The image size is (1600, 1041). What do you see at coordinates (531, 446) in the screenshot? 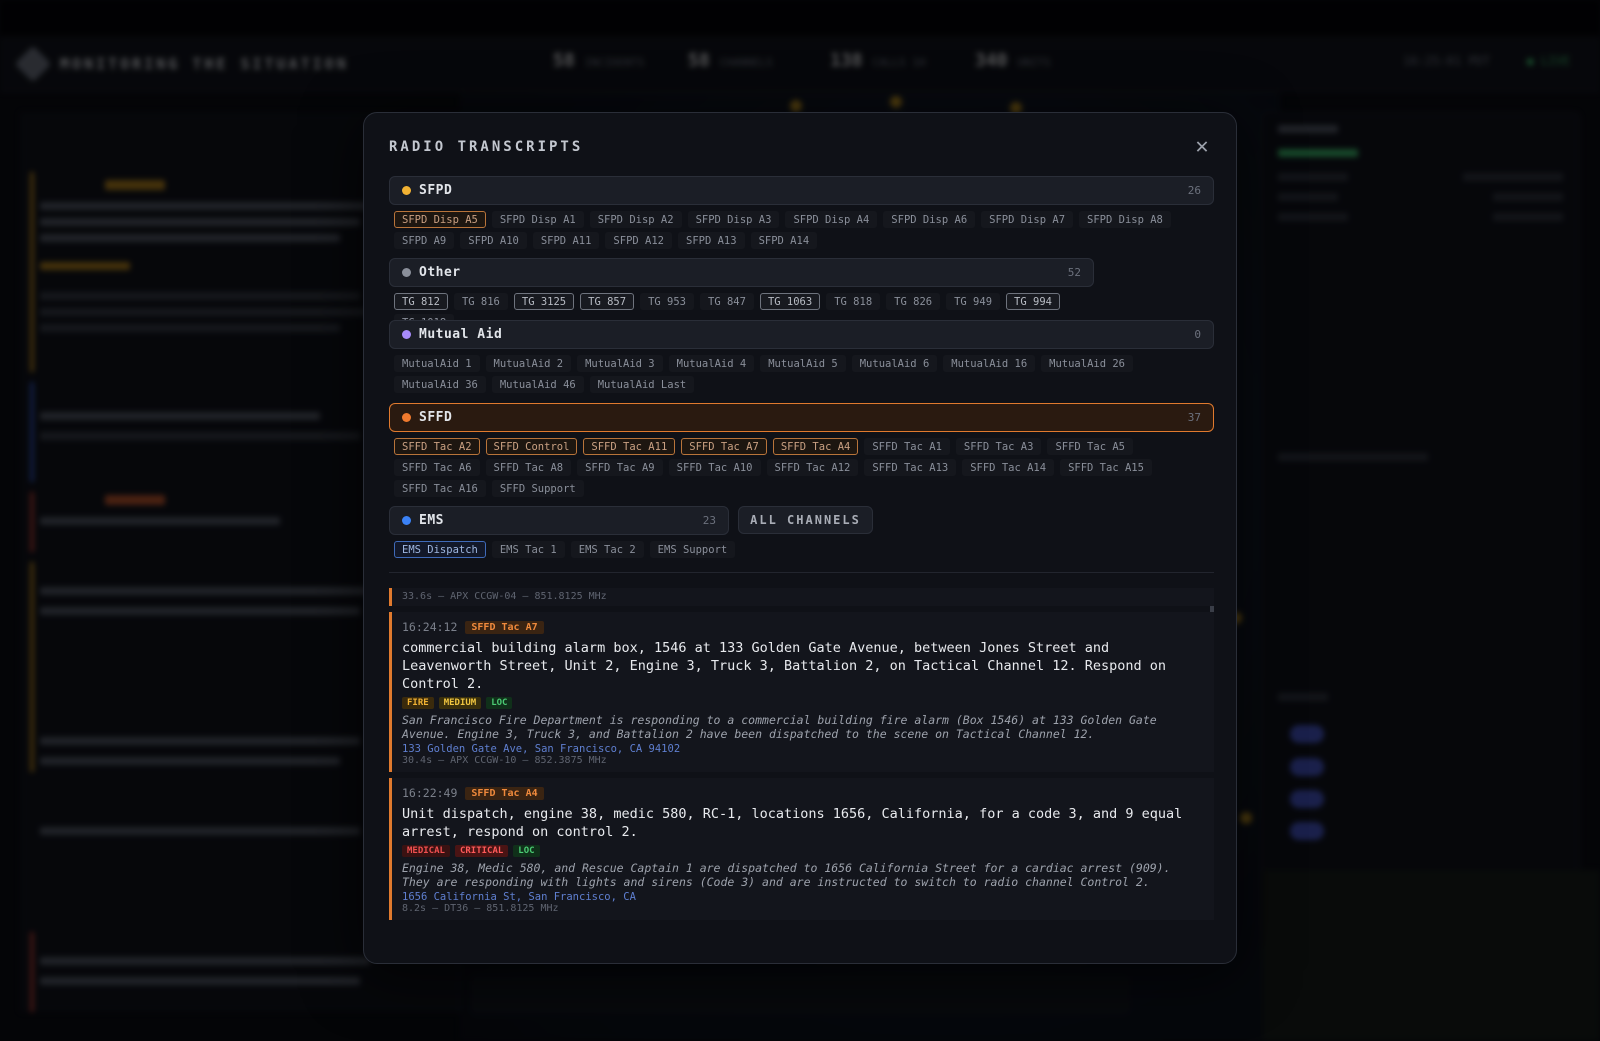
I see `channel-chip: SFFD Control` at bounding box center [531, 446].